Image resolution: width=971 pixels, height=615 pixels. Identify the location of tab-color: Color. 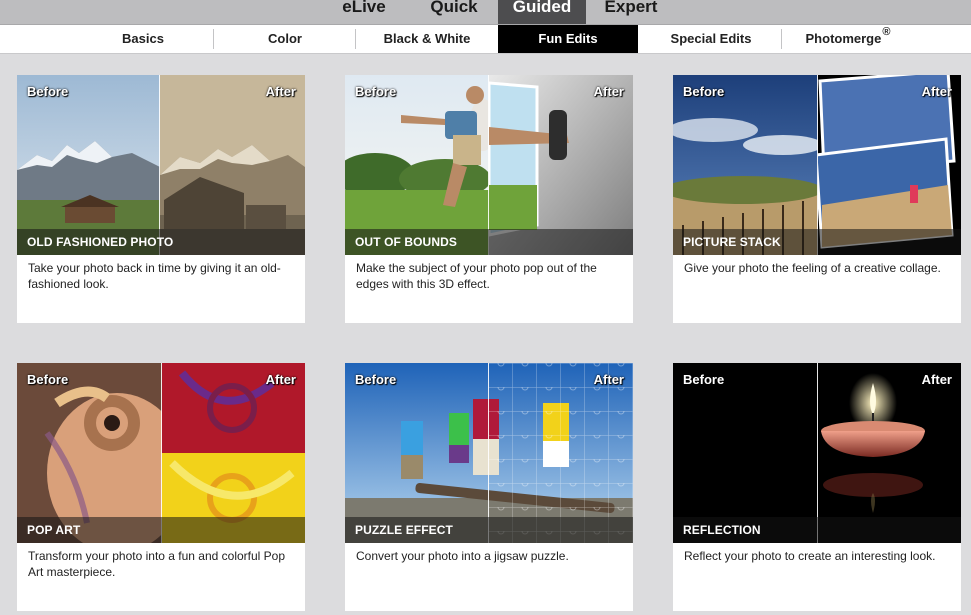
(285, 39).